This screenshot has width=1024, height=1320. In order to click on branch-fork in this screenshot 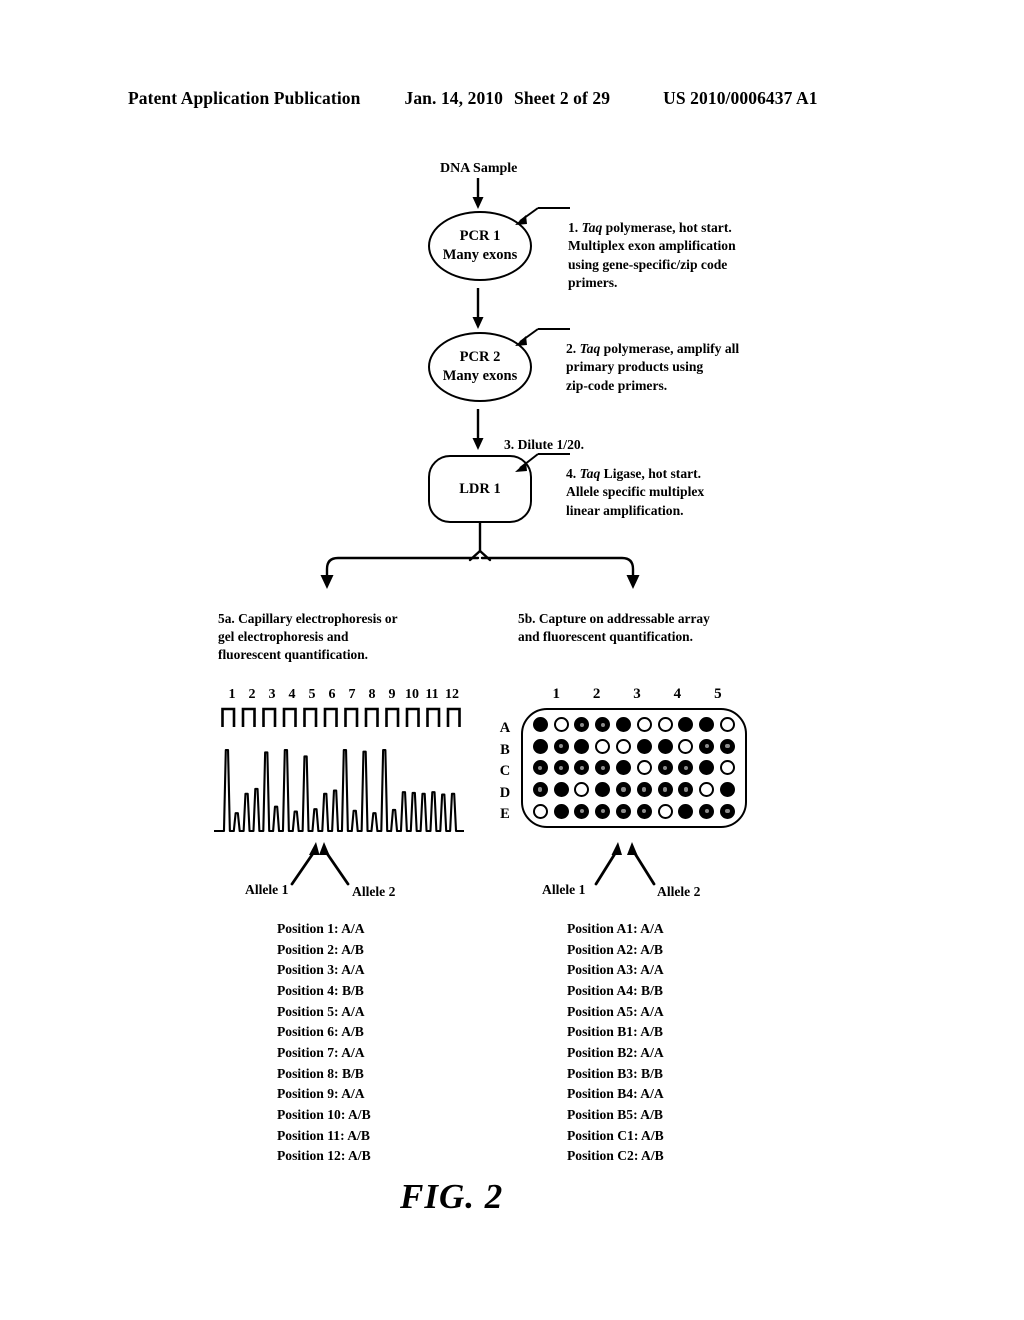, I will do `click(480, 556)`.